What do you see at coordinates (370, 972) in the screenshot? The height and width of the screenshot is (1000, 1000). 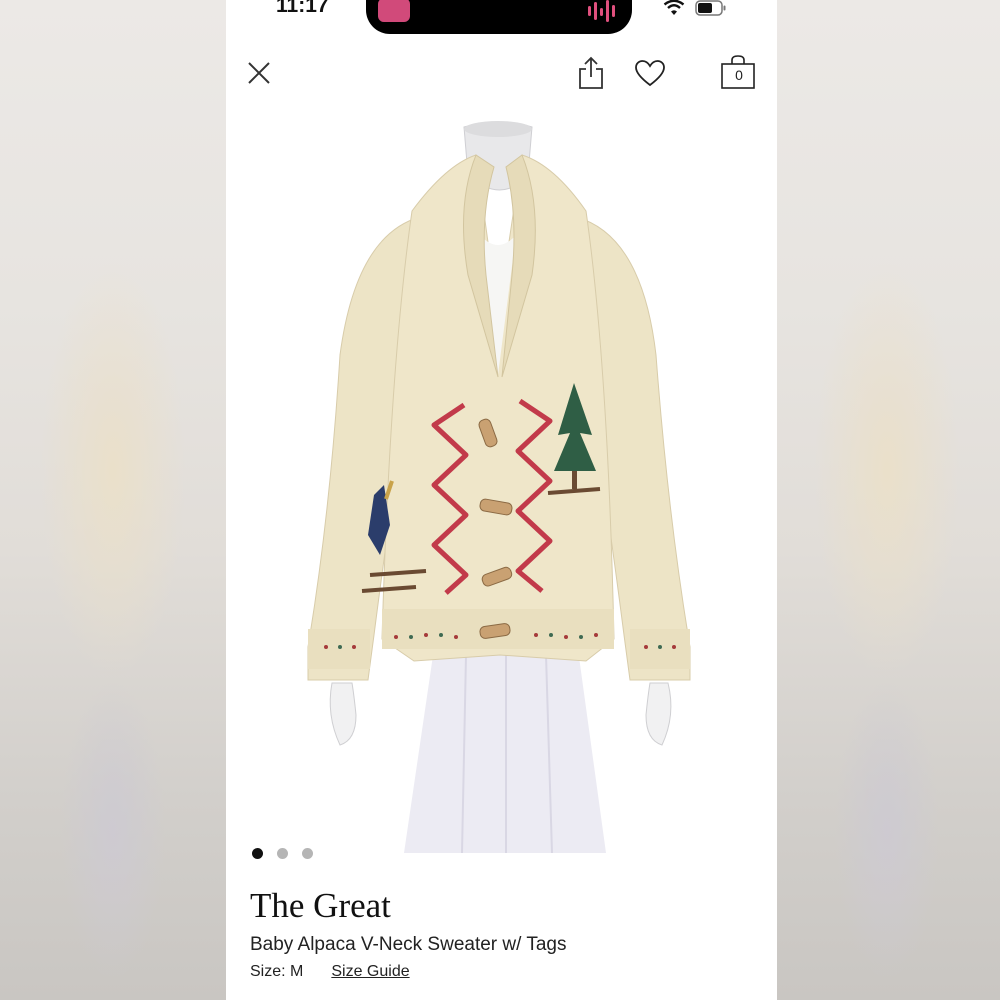 I see `size-guide-link: Size Guide` at bounding box center [370, 972].